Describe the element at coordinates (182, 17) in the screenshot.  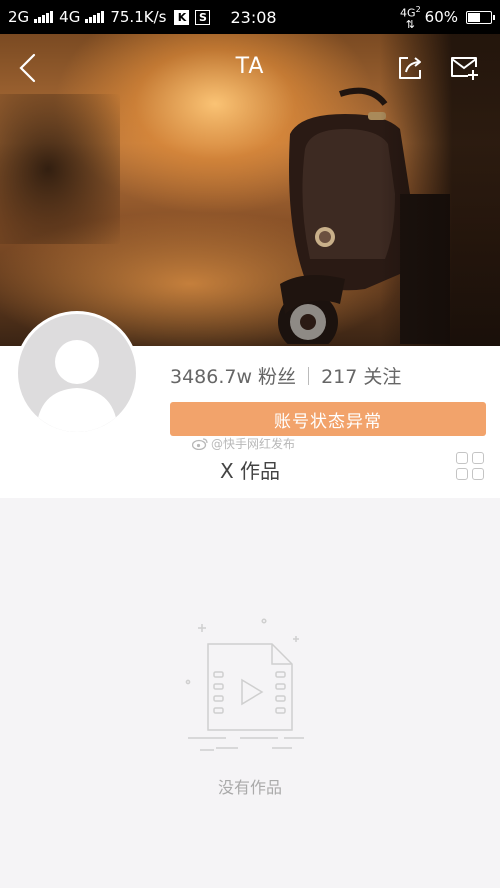
I see `k-app-icon: K` at that location.